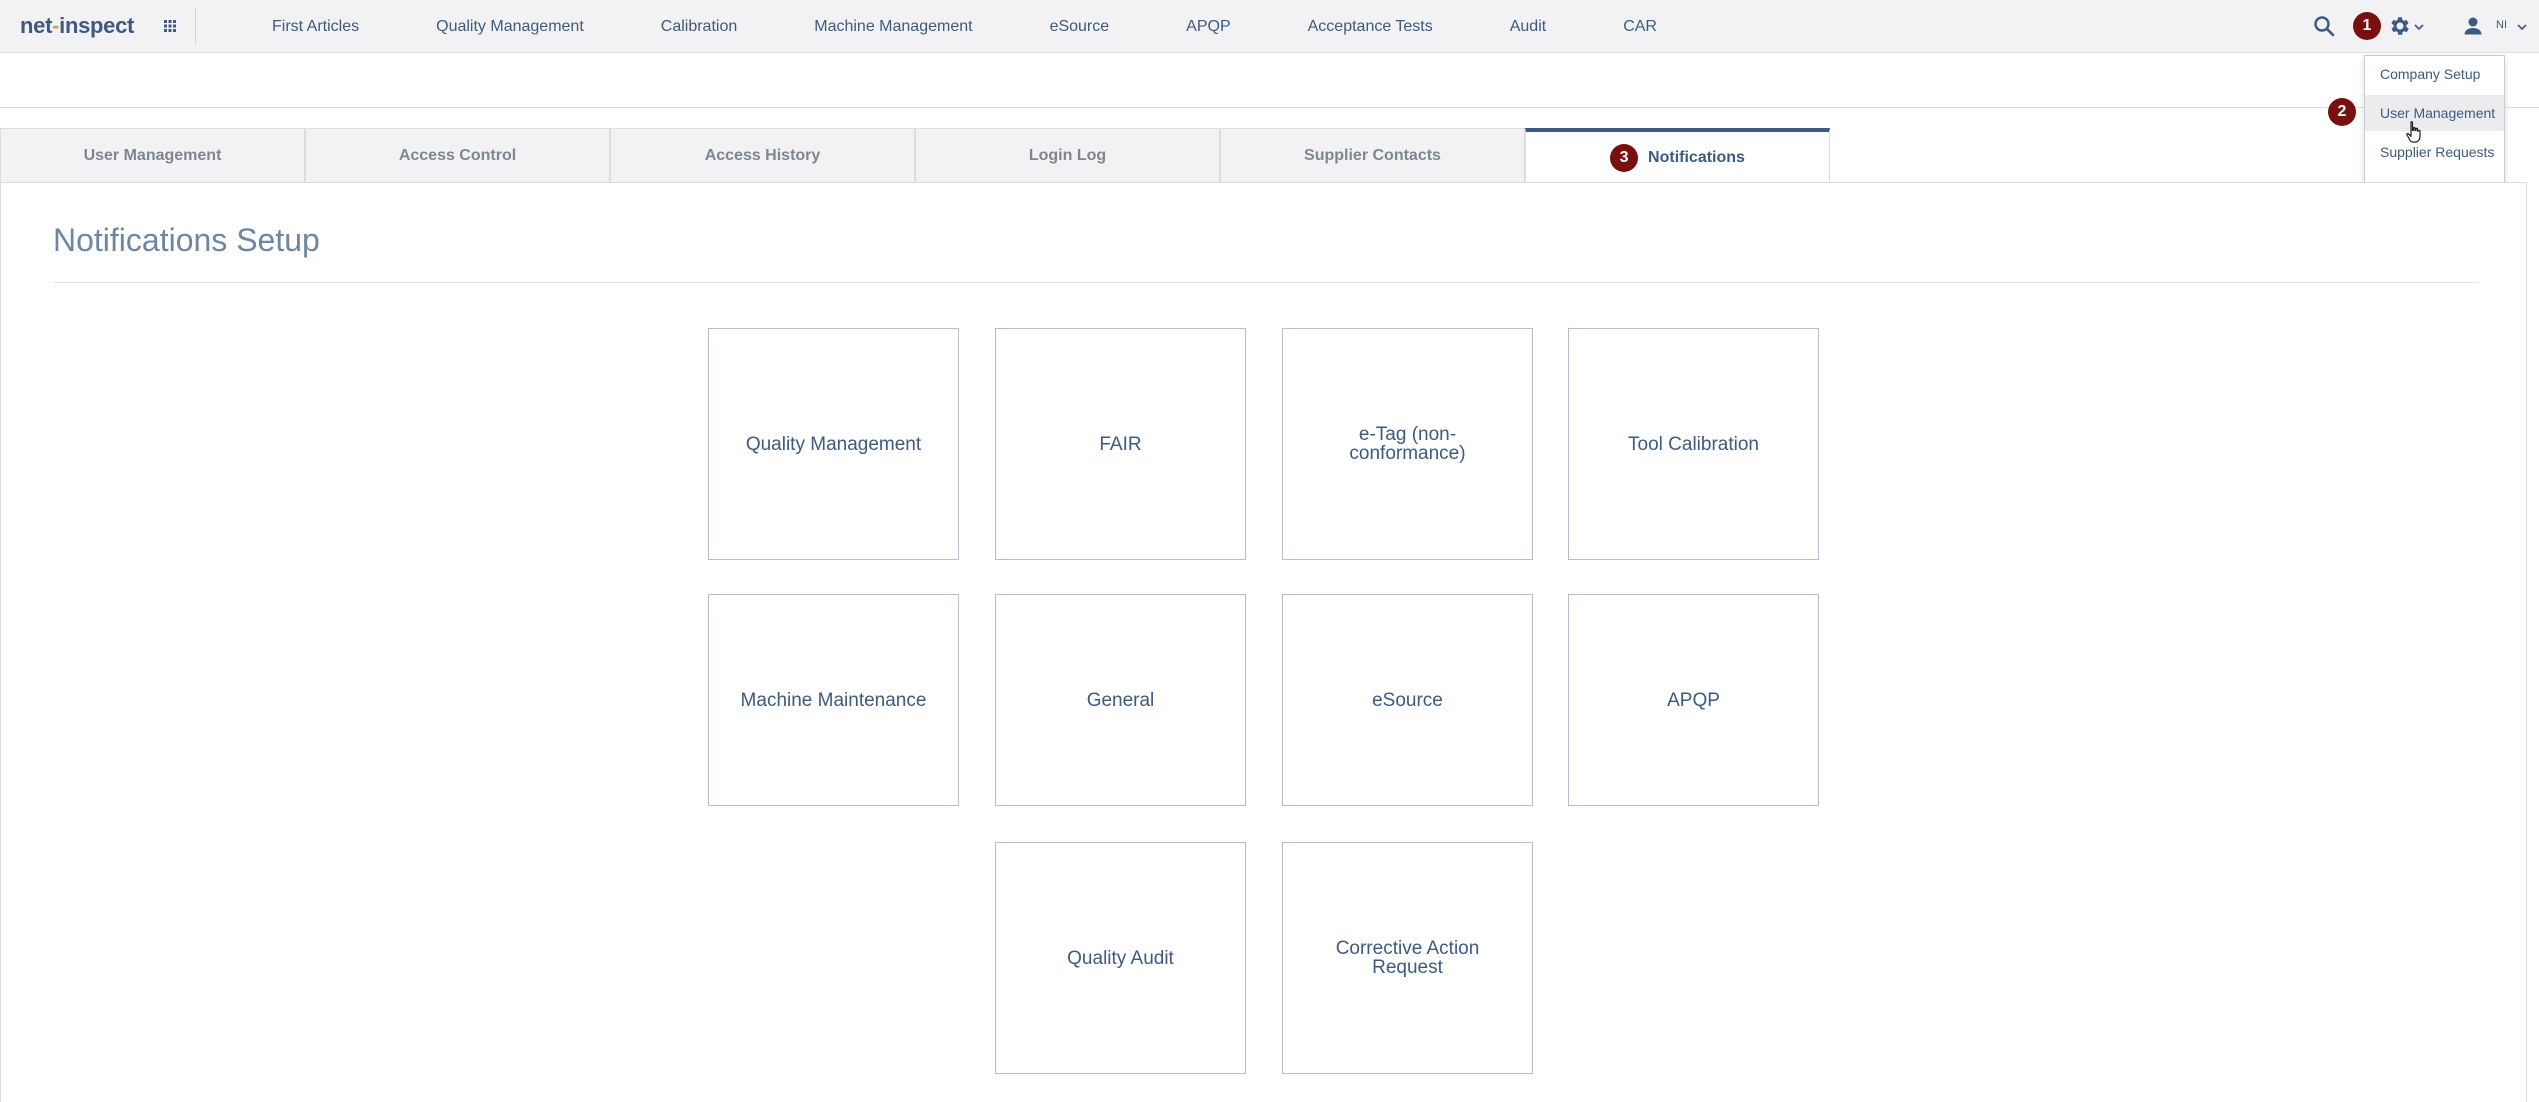 This screenshot has height=1102, width=2539. Describe the element at coordinates (833, 444) in the screenshot. I see `tile-quality-management: Quality Management` at that location.